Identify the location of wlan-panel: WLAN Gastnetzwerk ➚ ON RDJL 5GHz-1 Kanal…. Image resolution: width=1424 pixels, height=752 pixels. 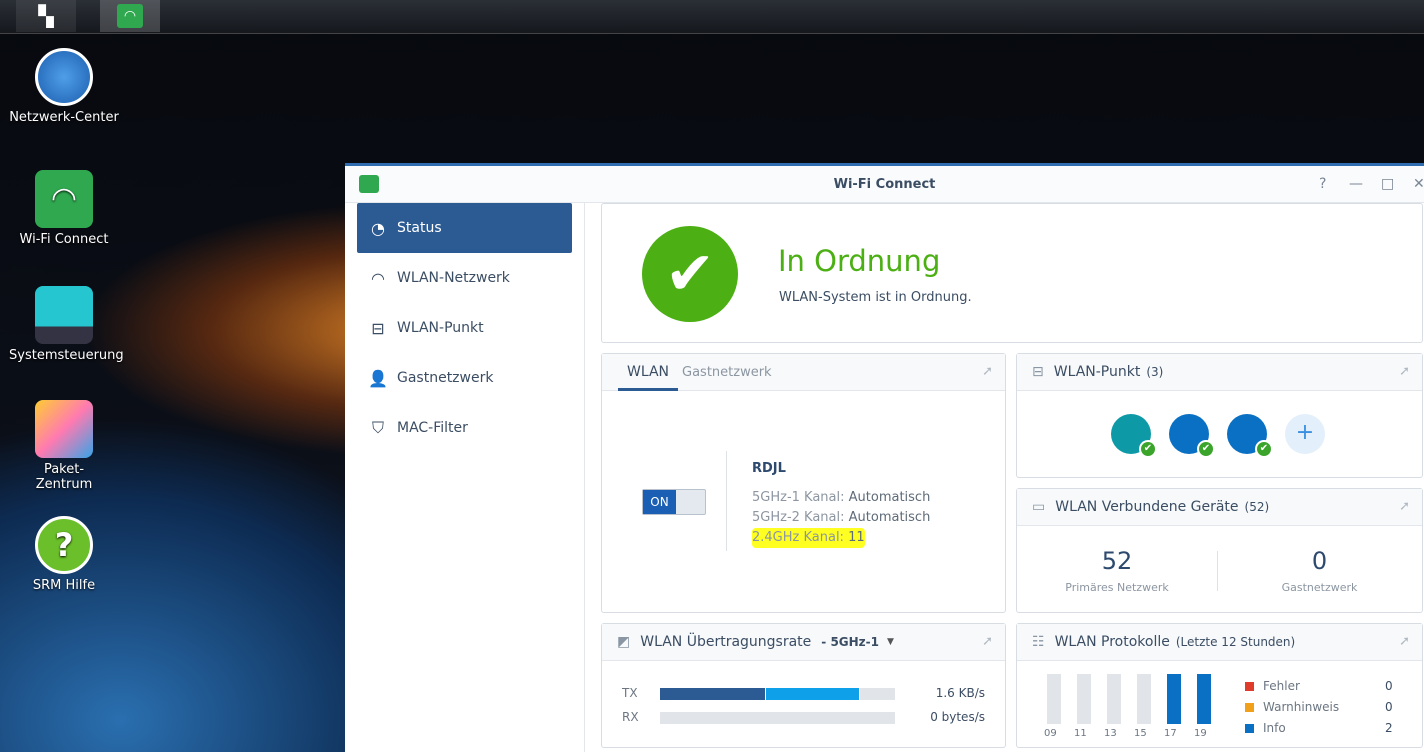
(803, 483).